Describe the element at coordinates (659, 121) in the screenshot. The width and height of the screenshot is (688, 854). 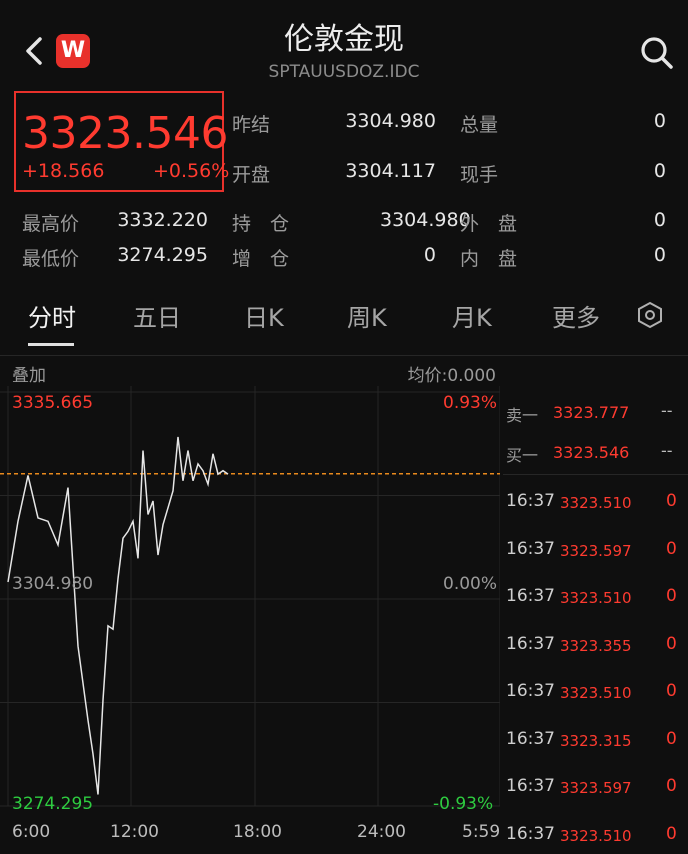
I see `stat-value-total-volume: 0` at that location.